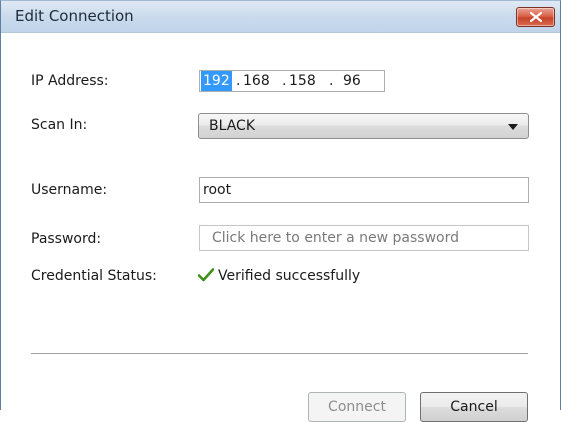 The image size is (561, 422). Describe the element at coordinates (256, 81) in the screenshot. I see `ip-octet-2: 168` at that location.